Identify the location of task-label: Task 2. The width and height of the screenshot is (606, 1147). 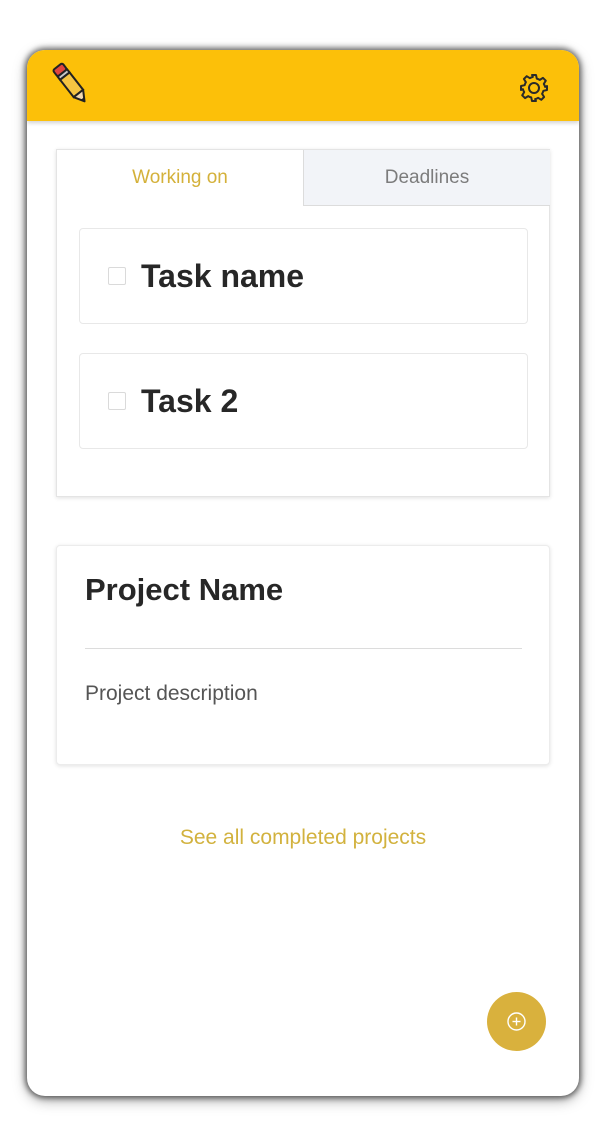
(190, 401).